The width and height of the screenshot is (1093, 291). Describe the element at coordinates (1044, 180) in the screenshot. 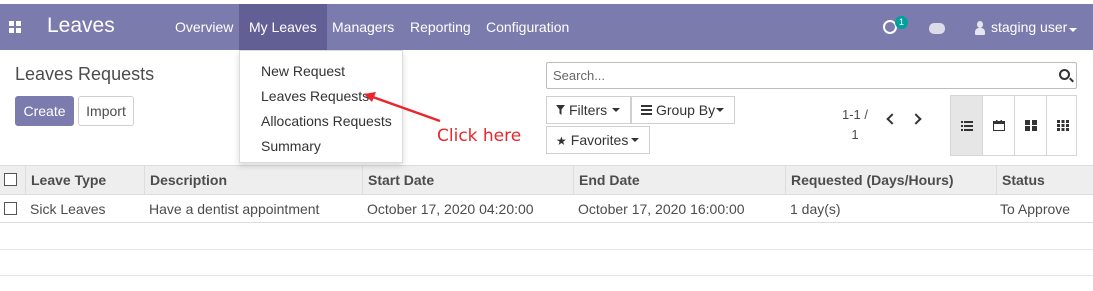

I see `column-status: Status` at that location.